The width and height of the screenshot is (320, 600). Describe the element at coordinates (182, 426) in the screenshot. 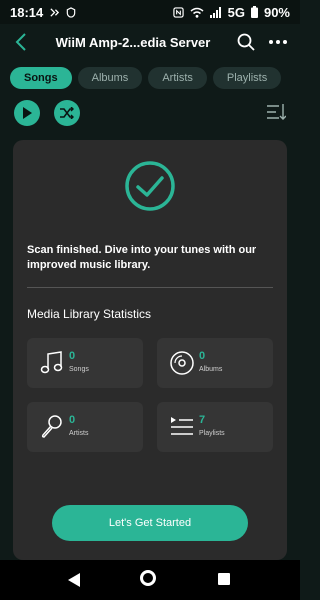

I see `playlist-icon` at that location.